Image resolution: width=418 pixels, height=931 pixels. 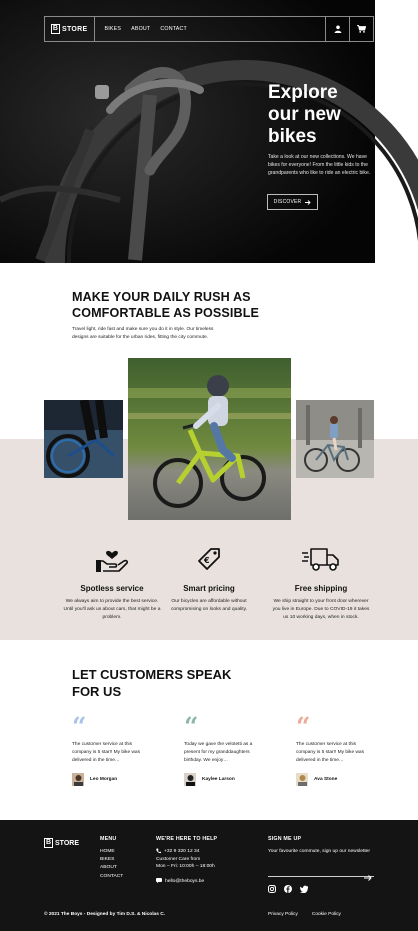 What do you see at coordinates (112, 588) in the screenshot?
I see `feature-title: Spotless service` at bounding box center [112, 588].